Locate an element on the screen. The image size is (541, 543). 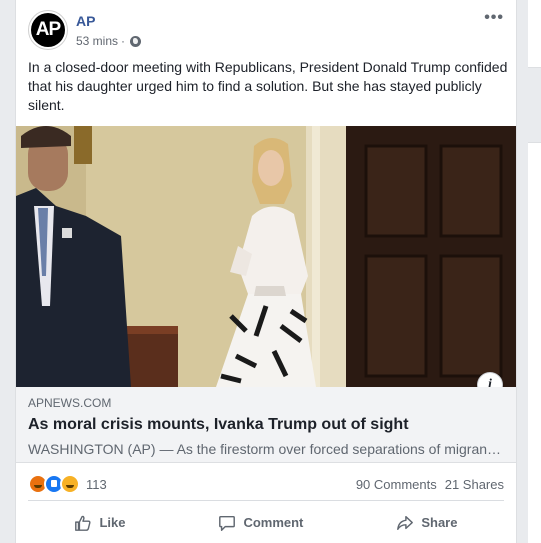
reaction-summary: 113 is located at coordinates (67, 484).